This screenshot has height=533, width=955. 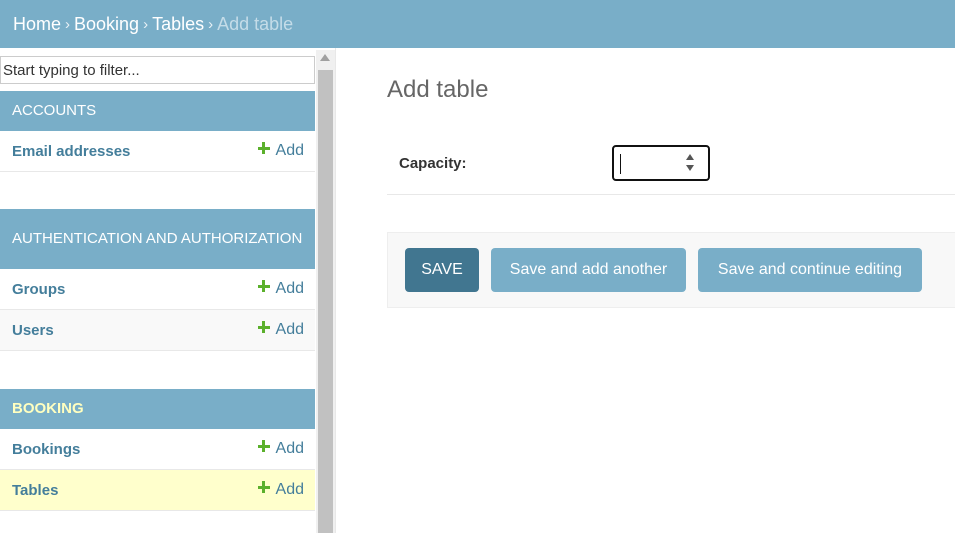 What do you see at coordinates (691, 163) in the screenshot?
I see `number-stepper` at bounding box center [691, 163].